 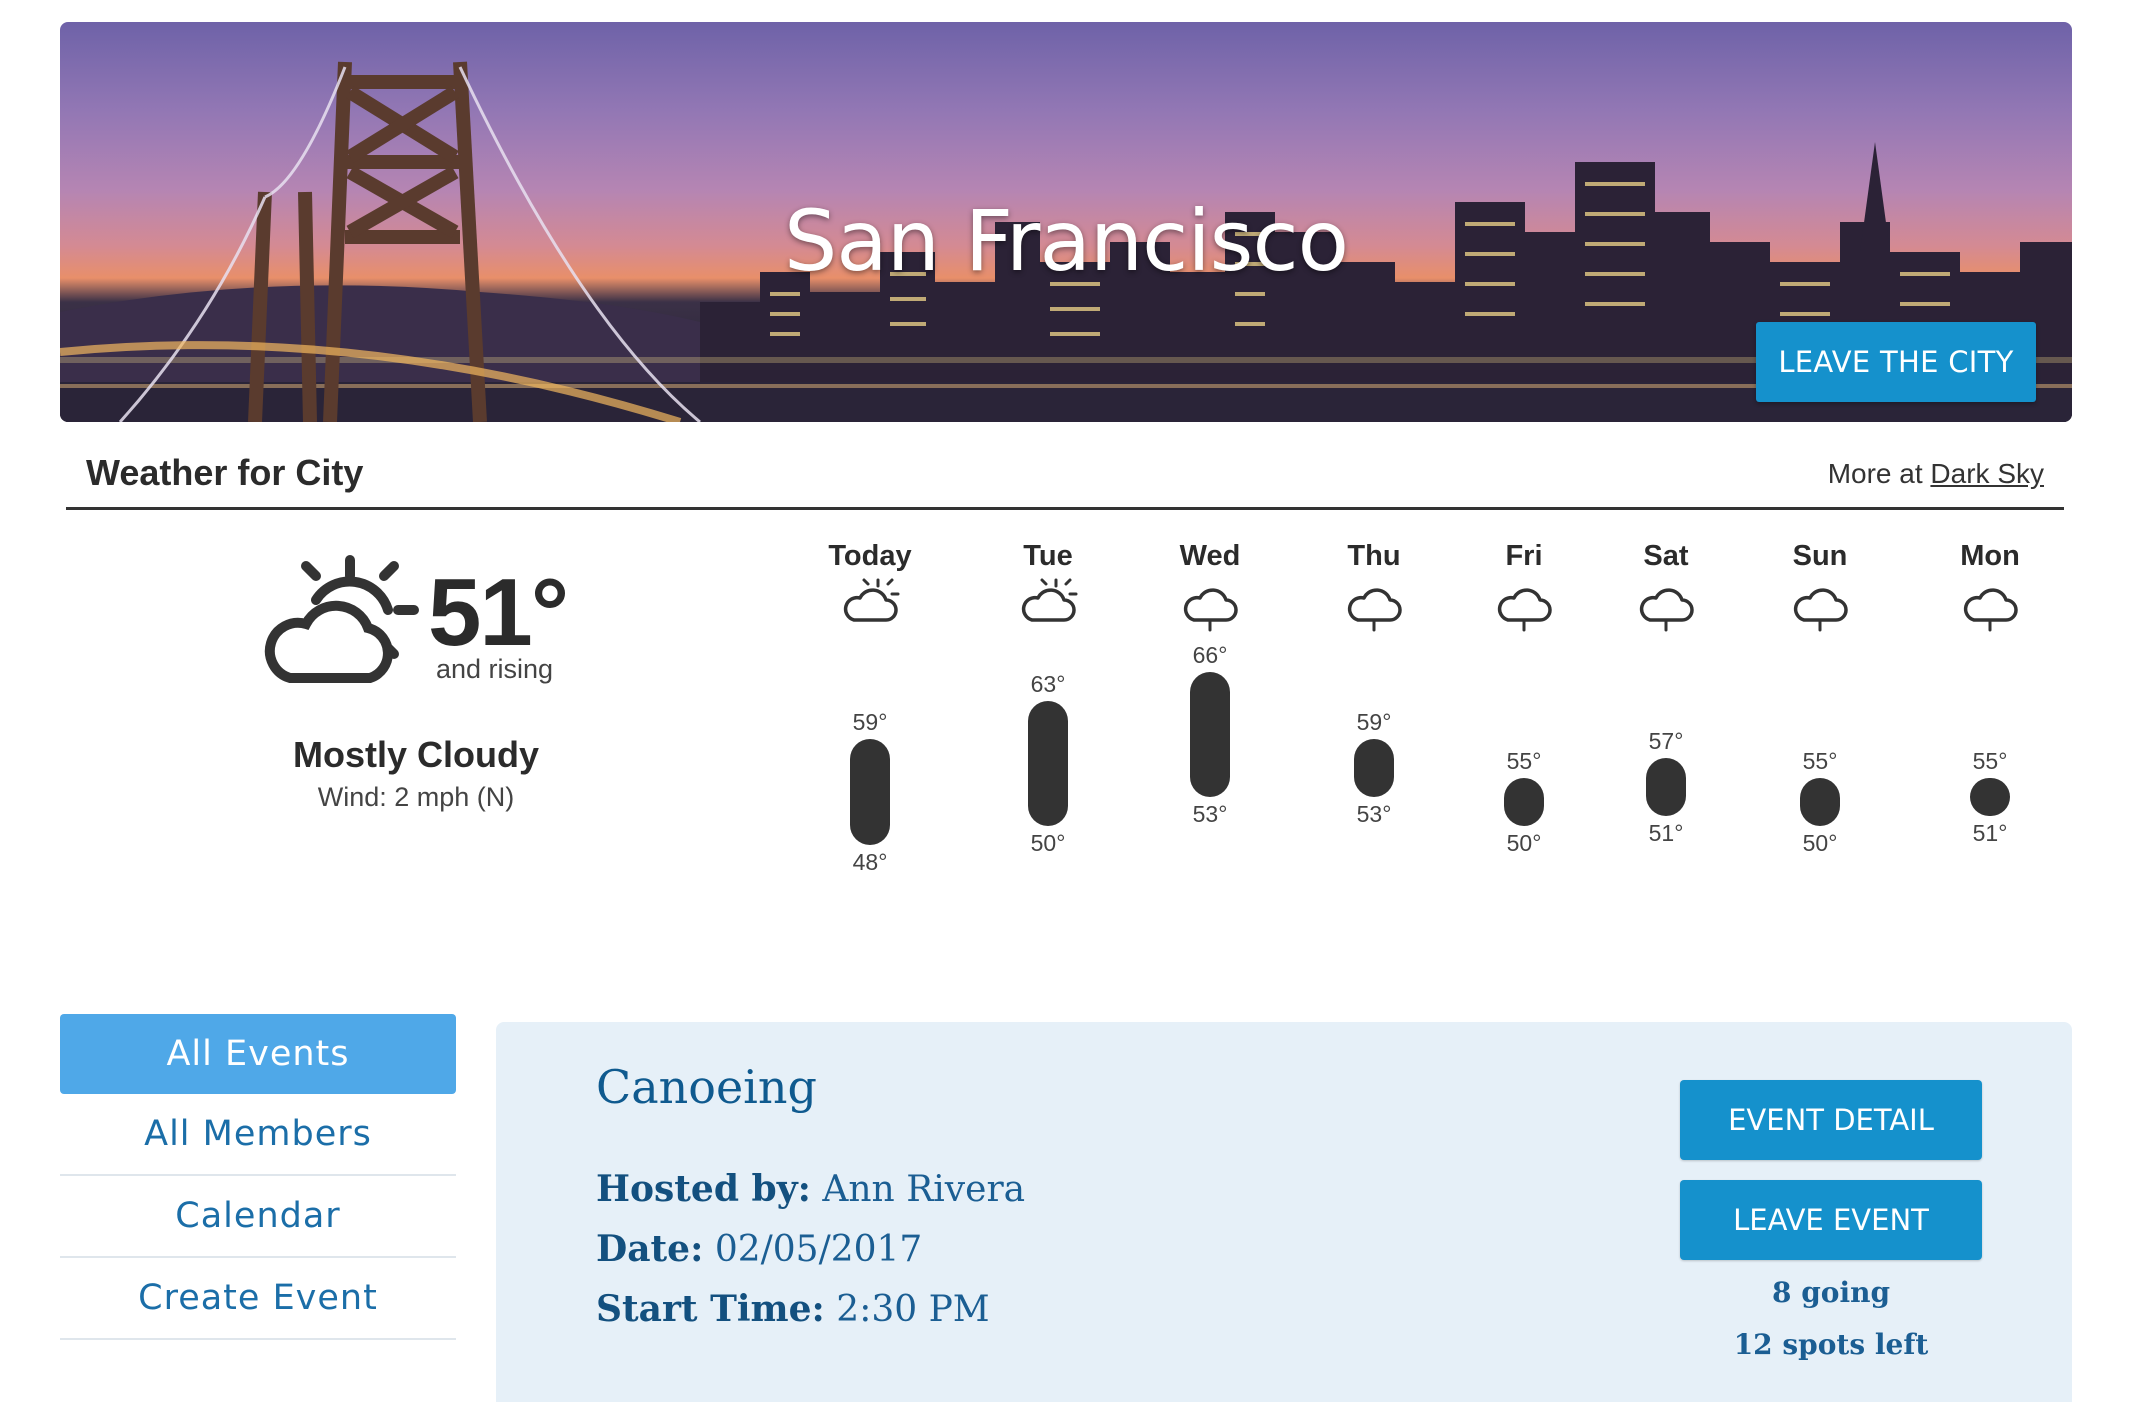 What do you see at coordinates (1831, 1292) in the screenshot?
I see `event-going-count: 8 going` at bounding box center [1831, 1292].